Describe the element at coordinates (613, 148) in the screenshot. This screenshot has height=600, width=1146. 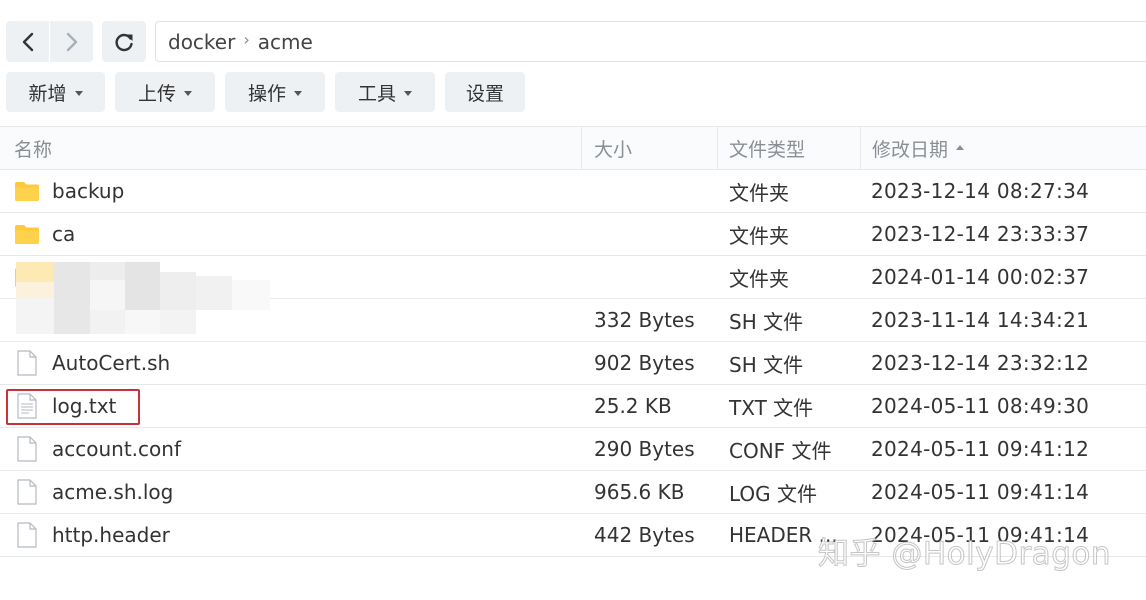
I see `column-header-size: 大小` at that location.